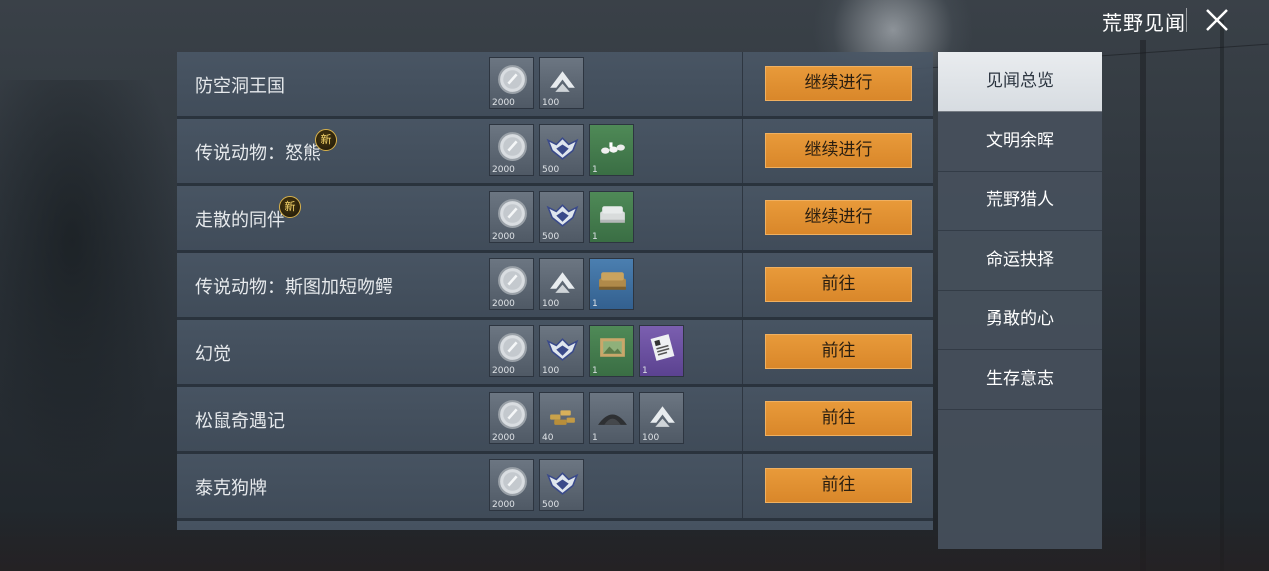 This screenshot has width=1269, height=571. What do you see at coordinates (634, 20) in the screenshot?
I see `header: 荒野见闻` at bounding box center [634, 20].